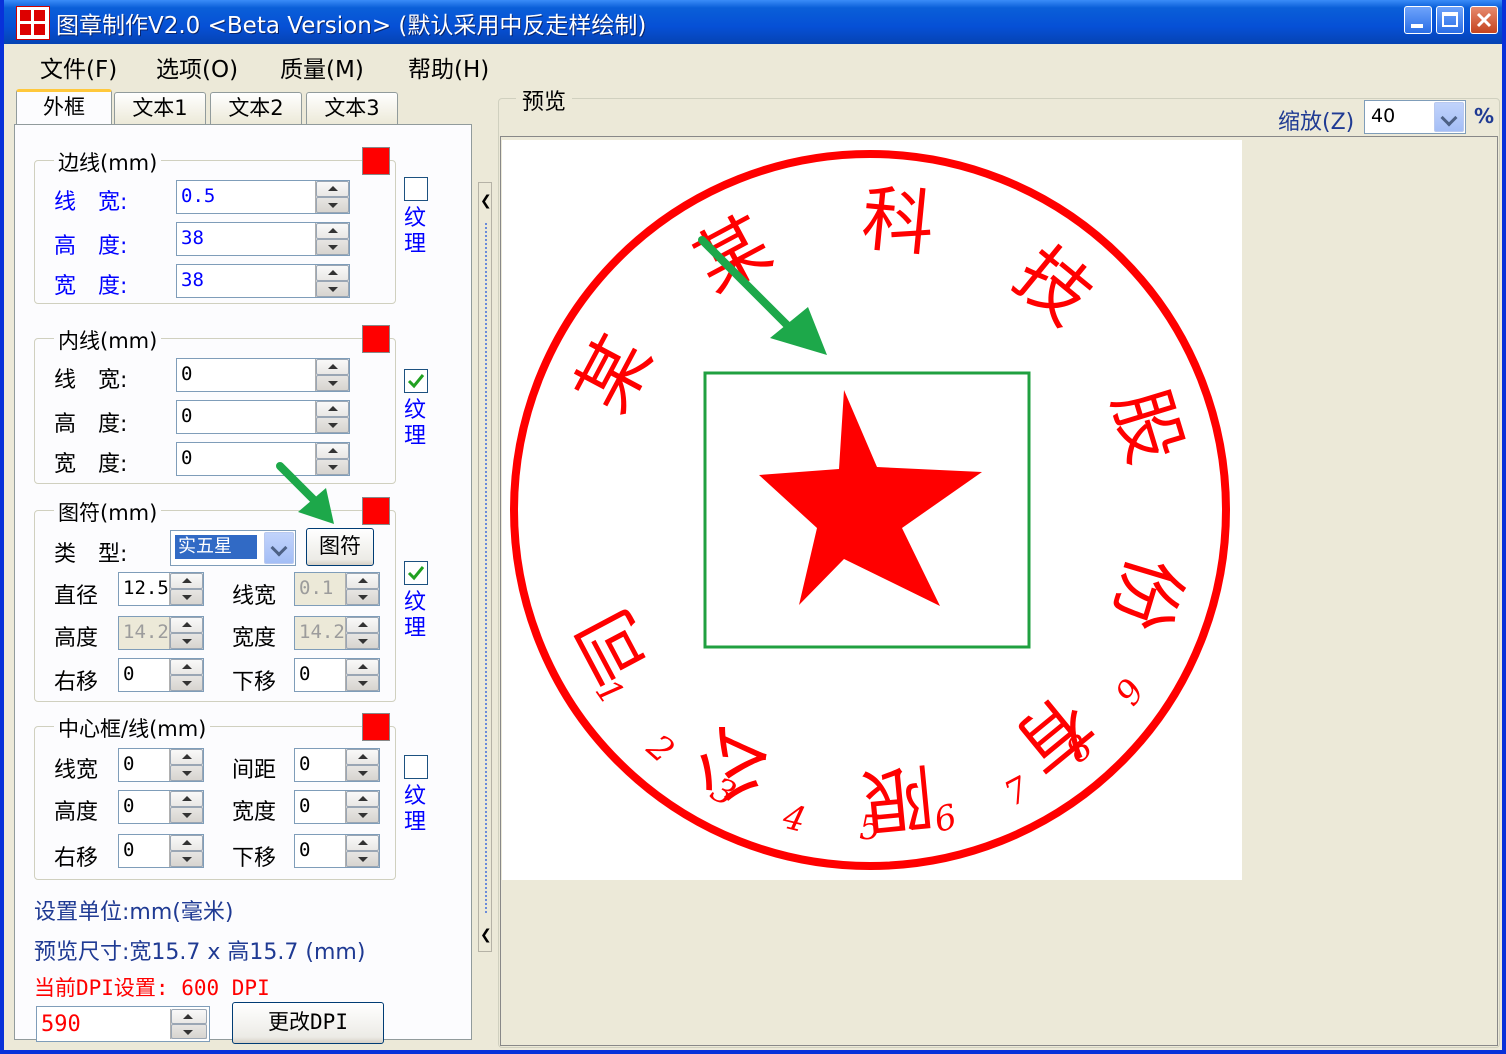  I want to click on inner-texture-checkbox, so click(416, 381).